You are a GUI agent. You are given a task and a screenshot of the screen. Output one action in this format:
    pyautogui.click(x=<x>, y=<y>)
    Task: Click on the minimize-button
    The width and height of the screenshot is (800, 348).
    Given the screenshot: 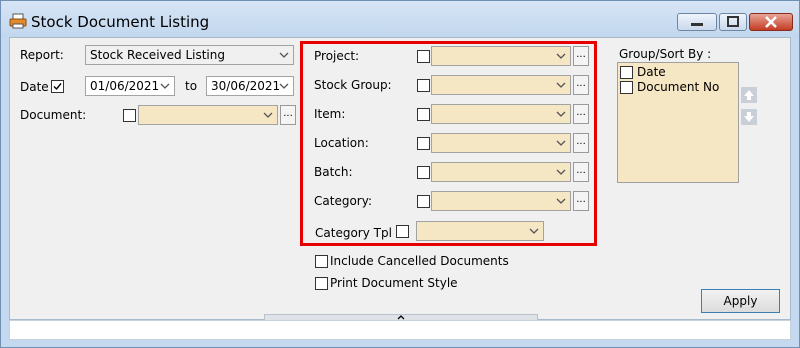 What is the action you would take?
    pyautogui.click(x=697, y=22)
    